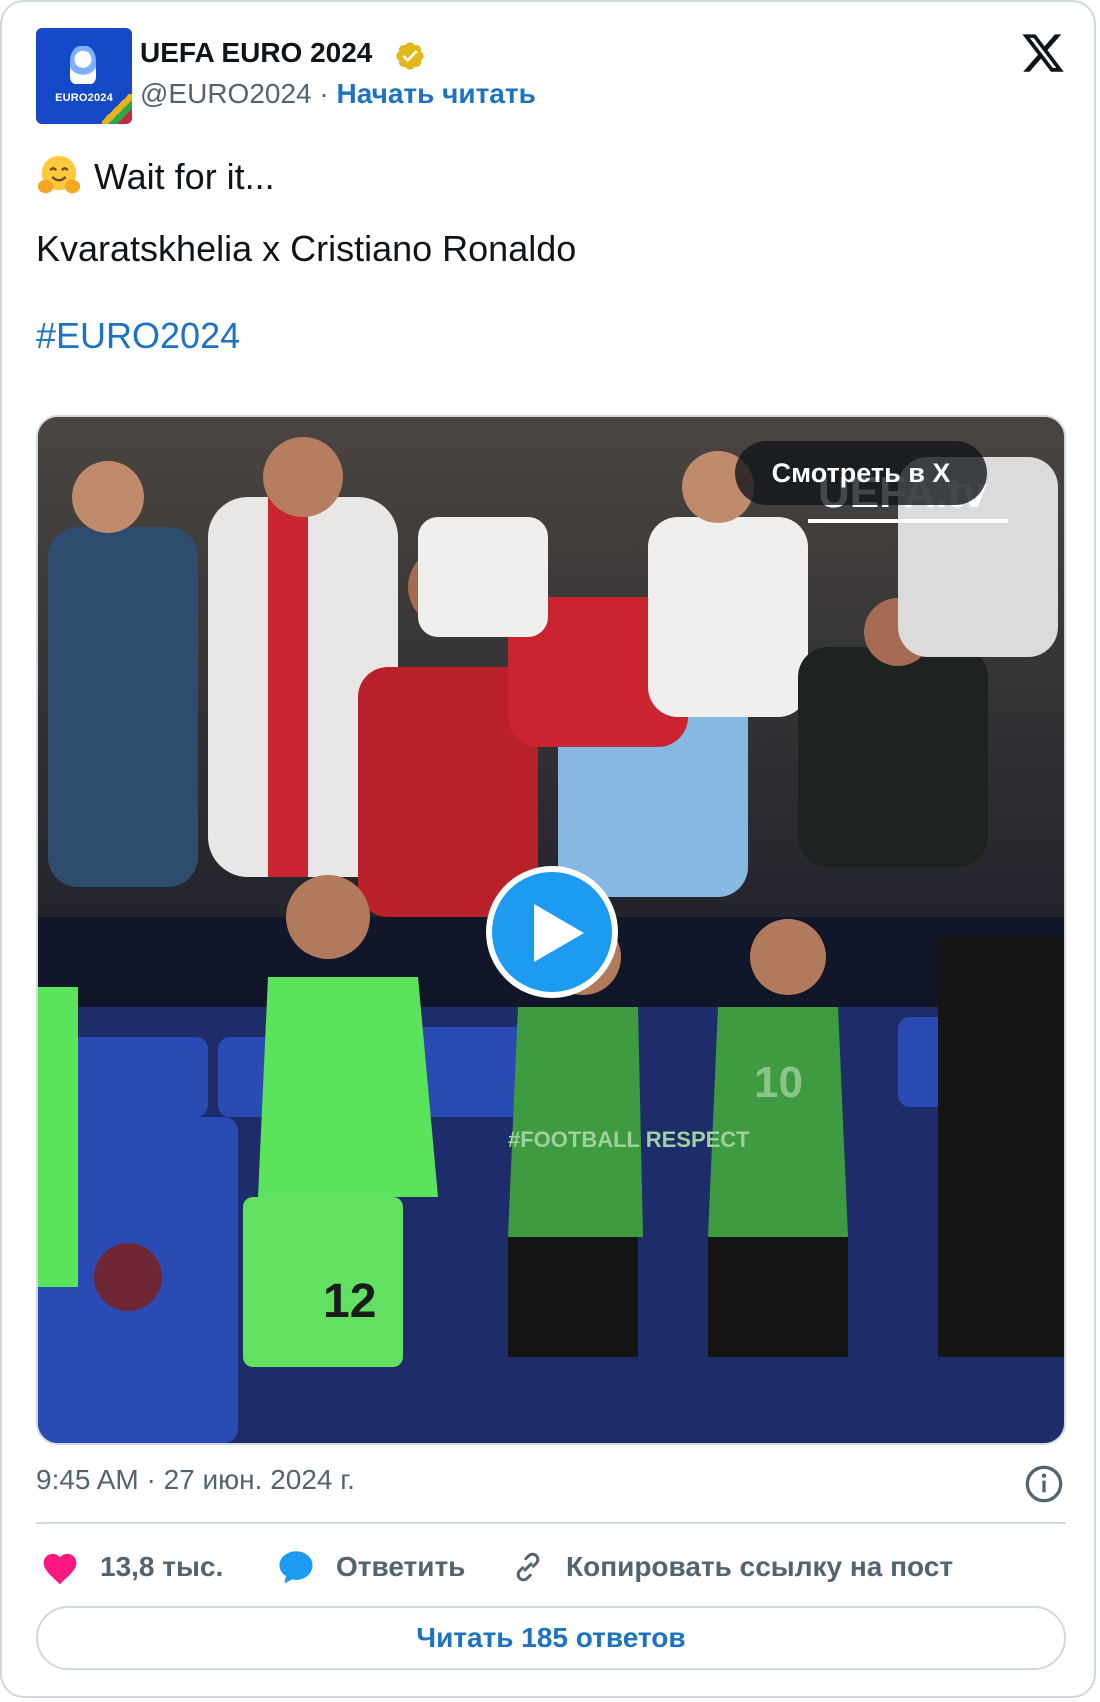 This screenshot has width=1100, height=1702. What do you see at coordinates (559, 933) in the screenshot?
I see `play-icon` at bounding box center [559, 933].